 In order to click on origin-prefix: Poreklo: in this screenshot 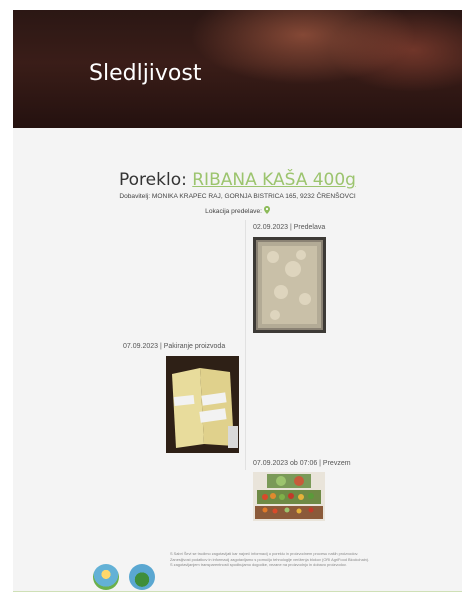, I will do `click(156, 180)`.